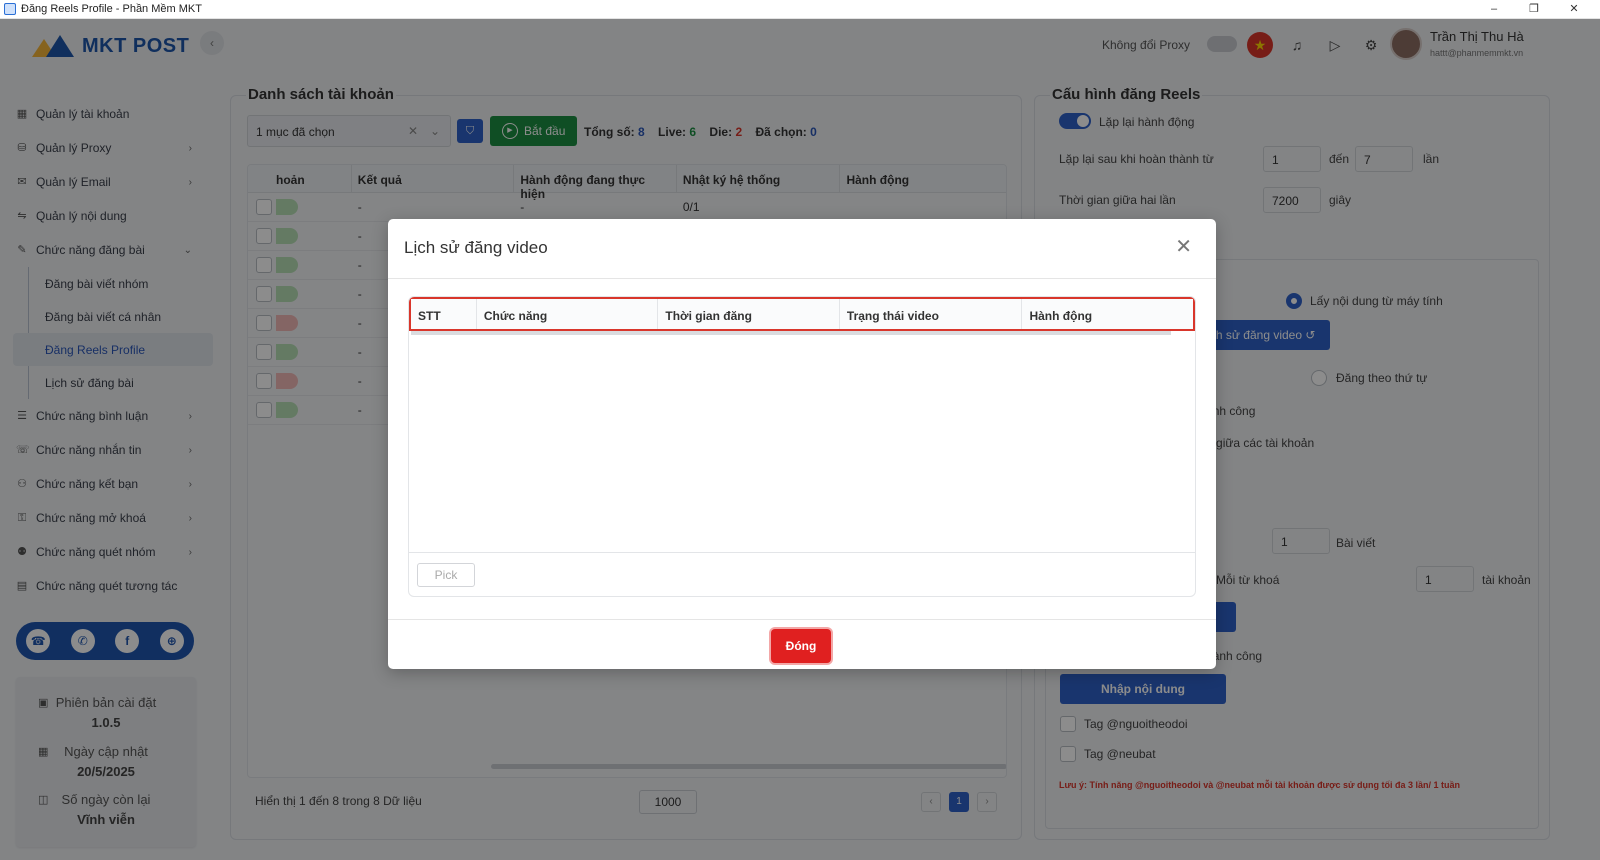 The height and width of the screenshot is (860, 1600). I want to click on column-header: Trạng thái video, so click(931, 314).